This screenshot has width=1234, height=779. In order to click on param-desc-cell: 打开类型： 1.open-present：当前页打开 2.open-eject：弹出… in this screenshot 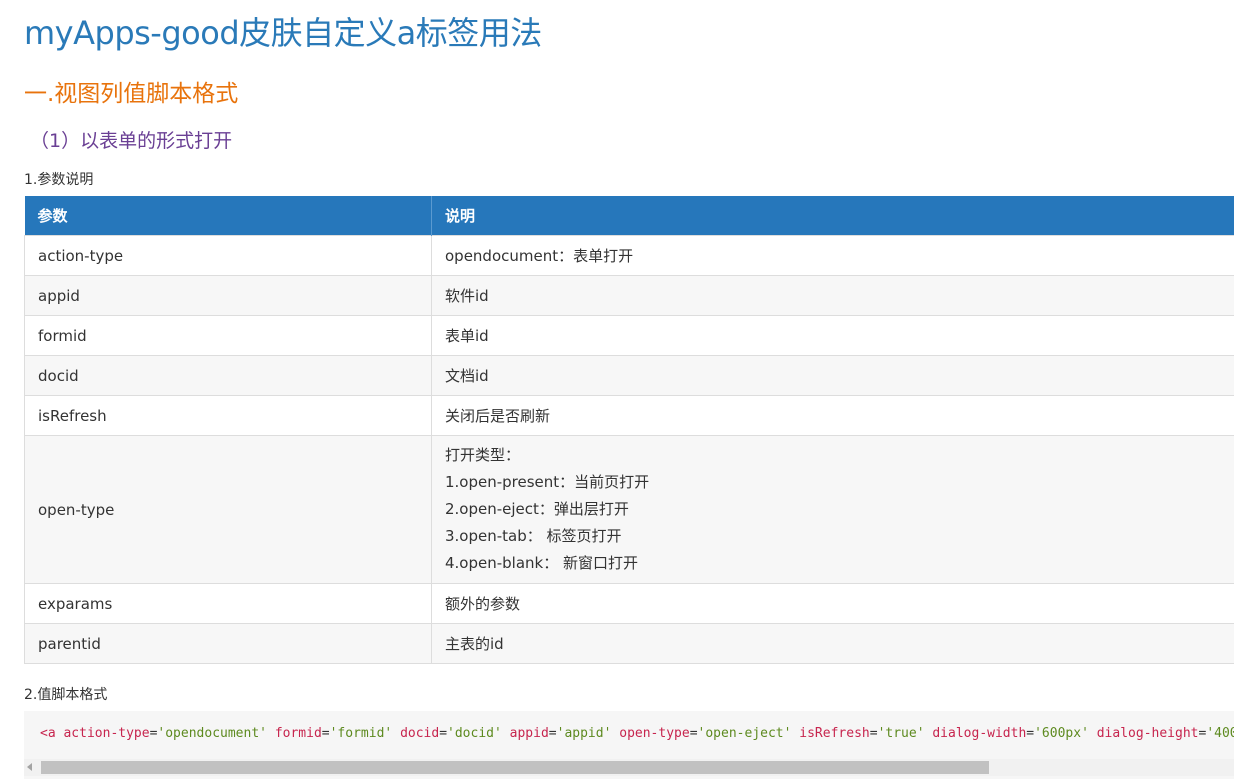, I will do `click(832, 509)`.